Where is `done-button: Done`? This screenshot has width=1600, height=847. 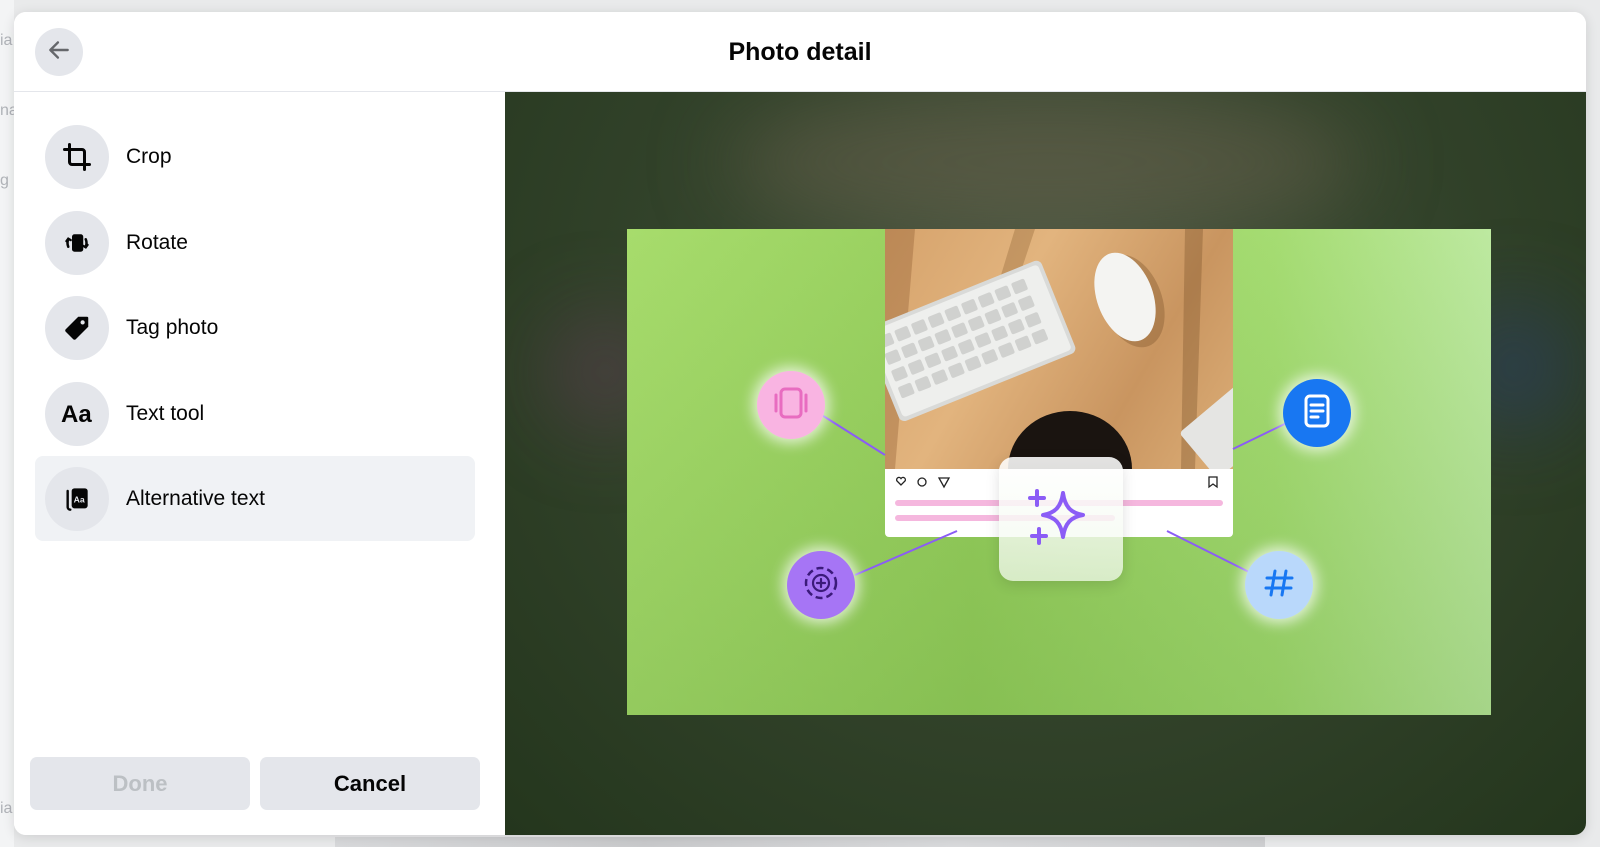 done-button: Done is located at coordinates (140, 783).